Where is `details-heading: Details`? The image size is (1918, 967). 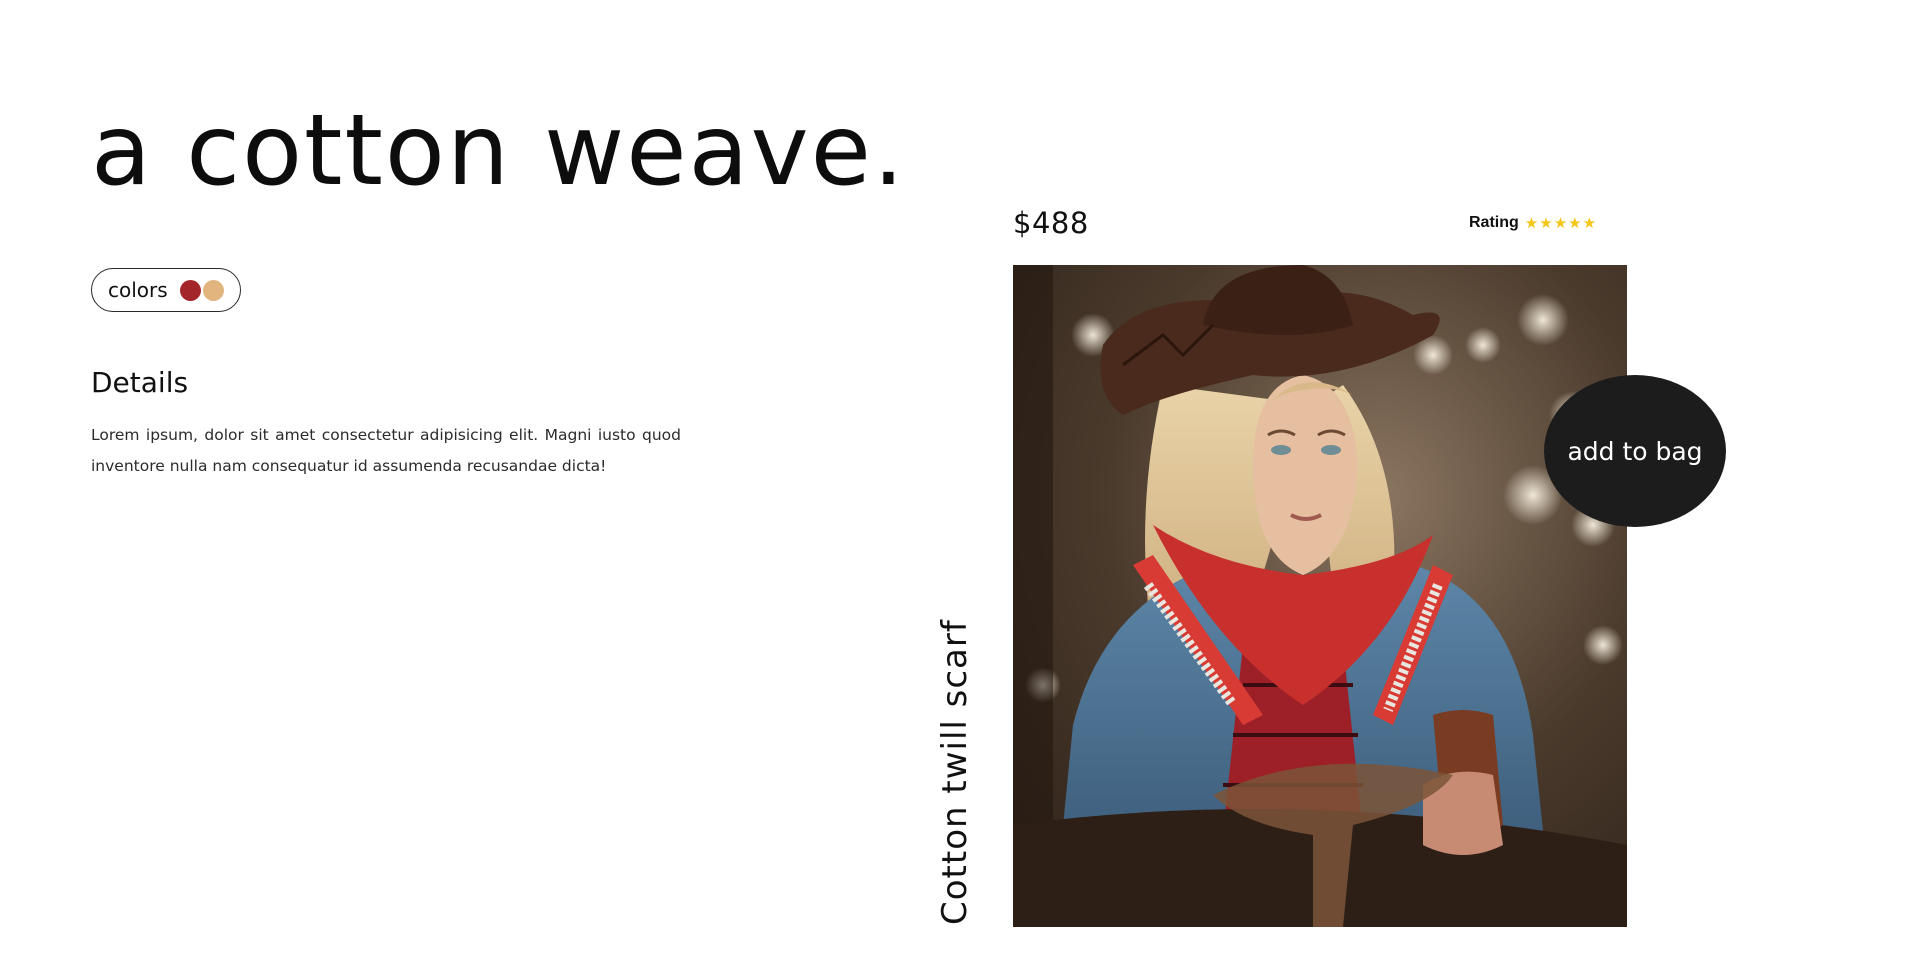
details-heading: Details is located at coordinates (140, 382).